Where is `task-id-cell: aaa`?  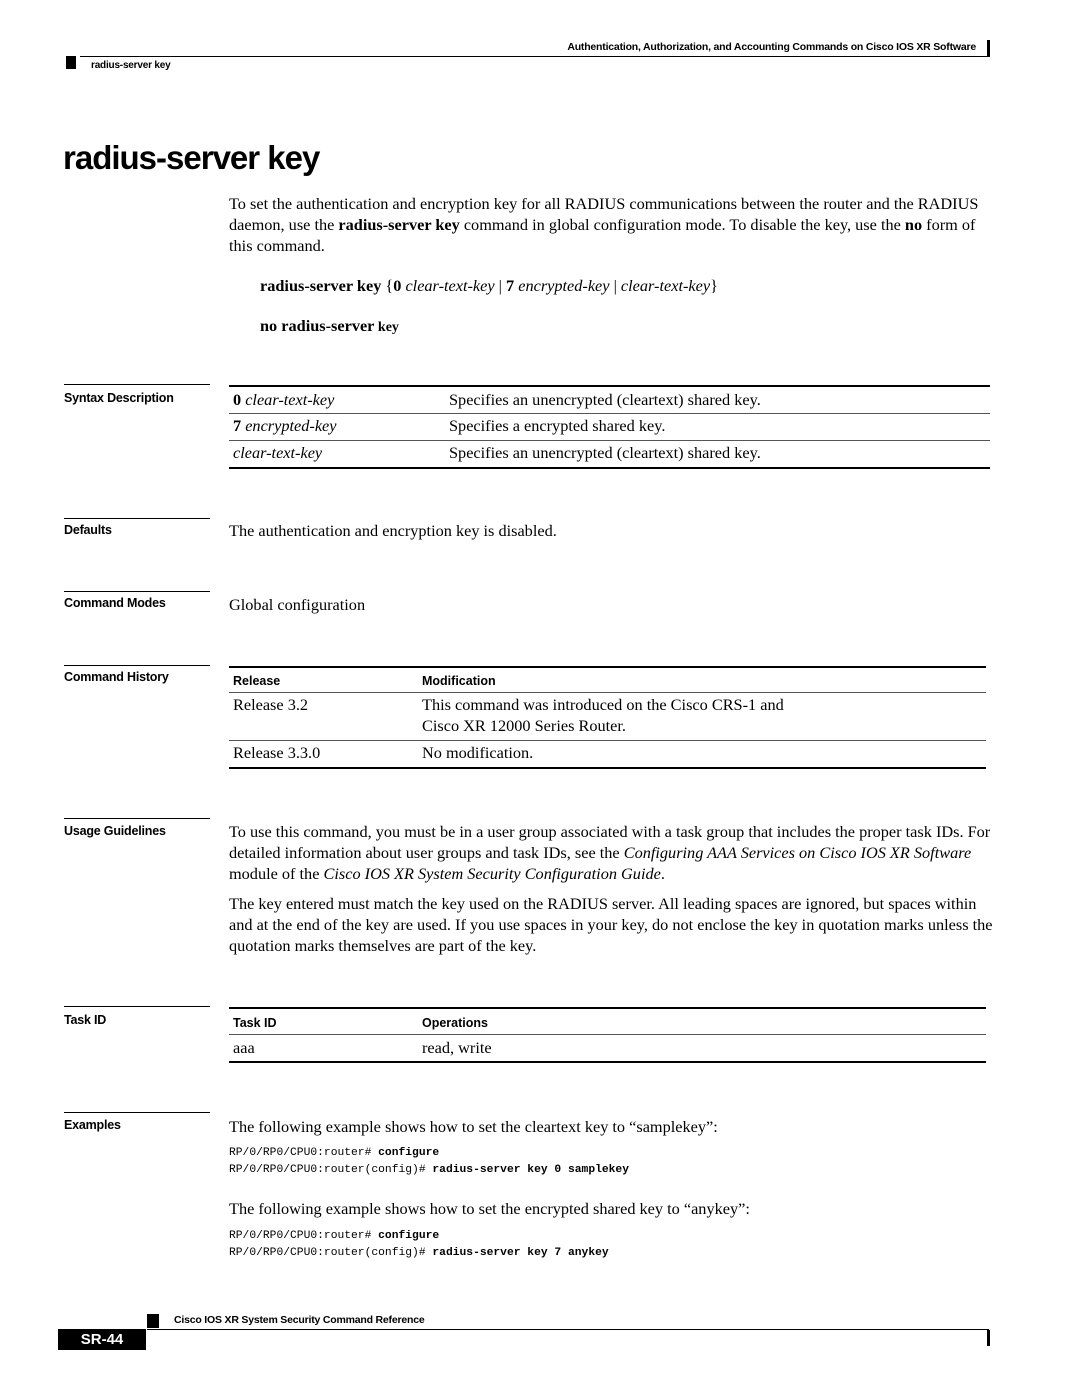 task-id-cell: aaa is located at coordinates (244, 1047).